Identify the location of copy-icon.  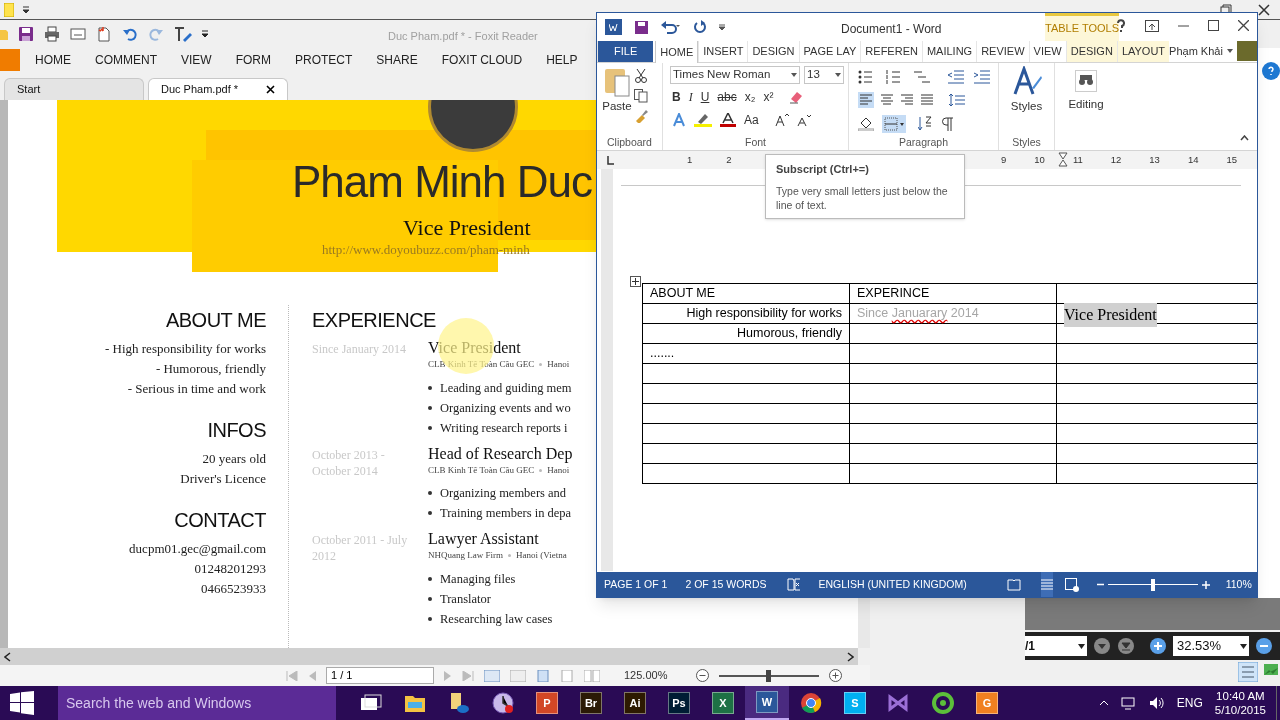
(641, 96).